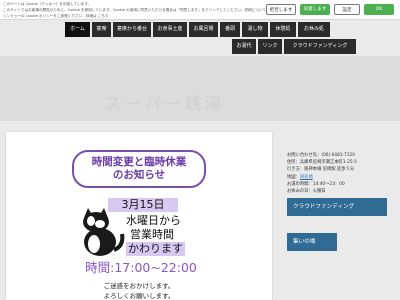 The width and height of the screenshot is (400, 300). Describe the element at coordinates (141, 267) in the screenshot. I see `poster-time: 時間:17:00~22:00` at that location.